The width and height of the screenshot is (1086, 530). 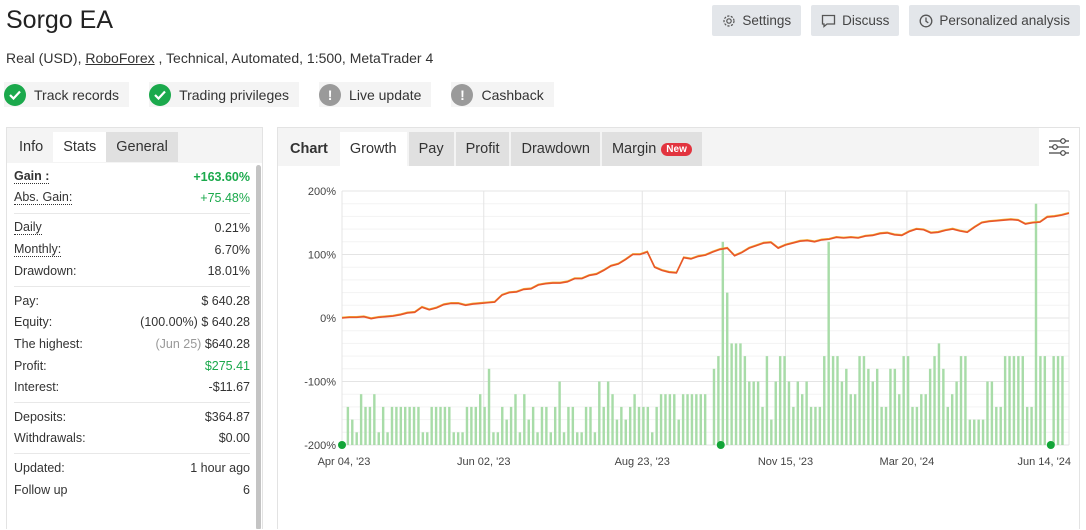 I want to click on stat-row-interest: Interest: -$11.67, so click(x=132, y=387).